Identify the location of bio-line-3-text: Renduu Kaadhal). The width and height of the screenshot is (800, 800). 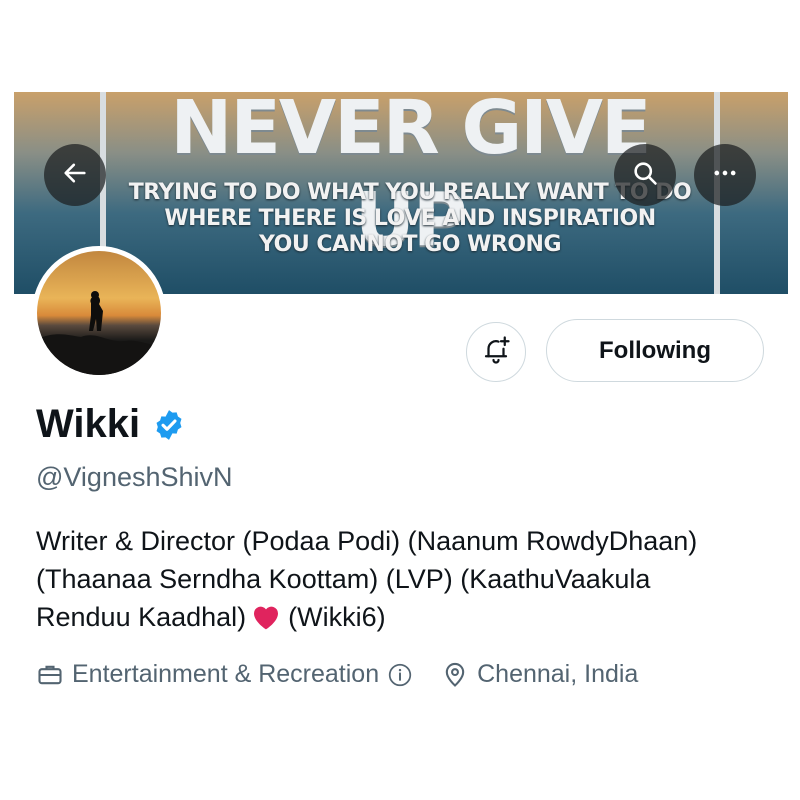
(141, 617).